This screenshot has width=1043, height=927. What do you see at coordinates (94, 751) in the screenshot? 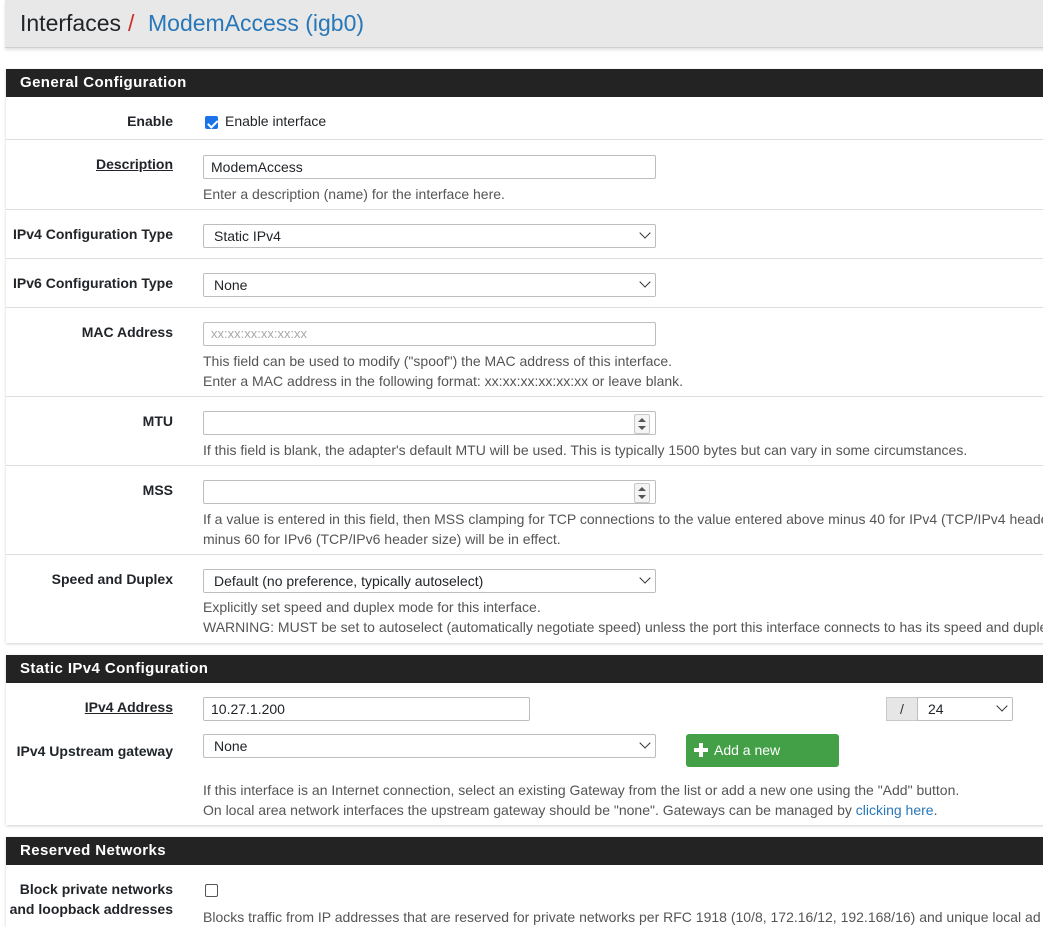
I see `ipv4-gateway-label: IPv4 Upstream gateway` at bounding box center [94, 751].